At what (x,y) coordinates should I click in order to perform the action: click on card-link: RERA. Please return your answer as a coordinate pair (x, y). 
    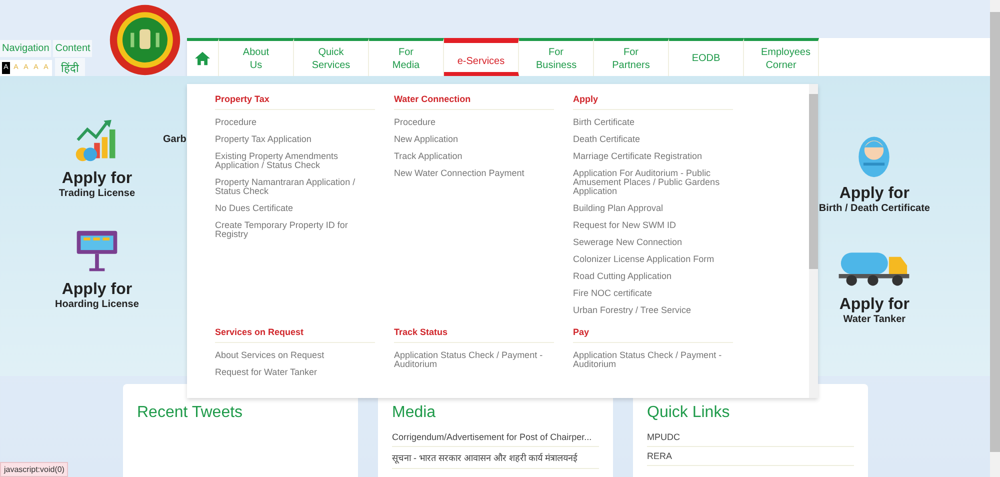
    Looking at the image, I should click on (750, 456).